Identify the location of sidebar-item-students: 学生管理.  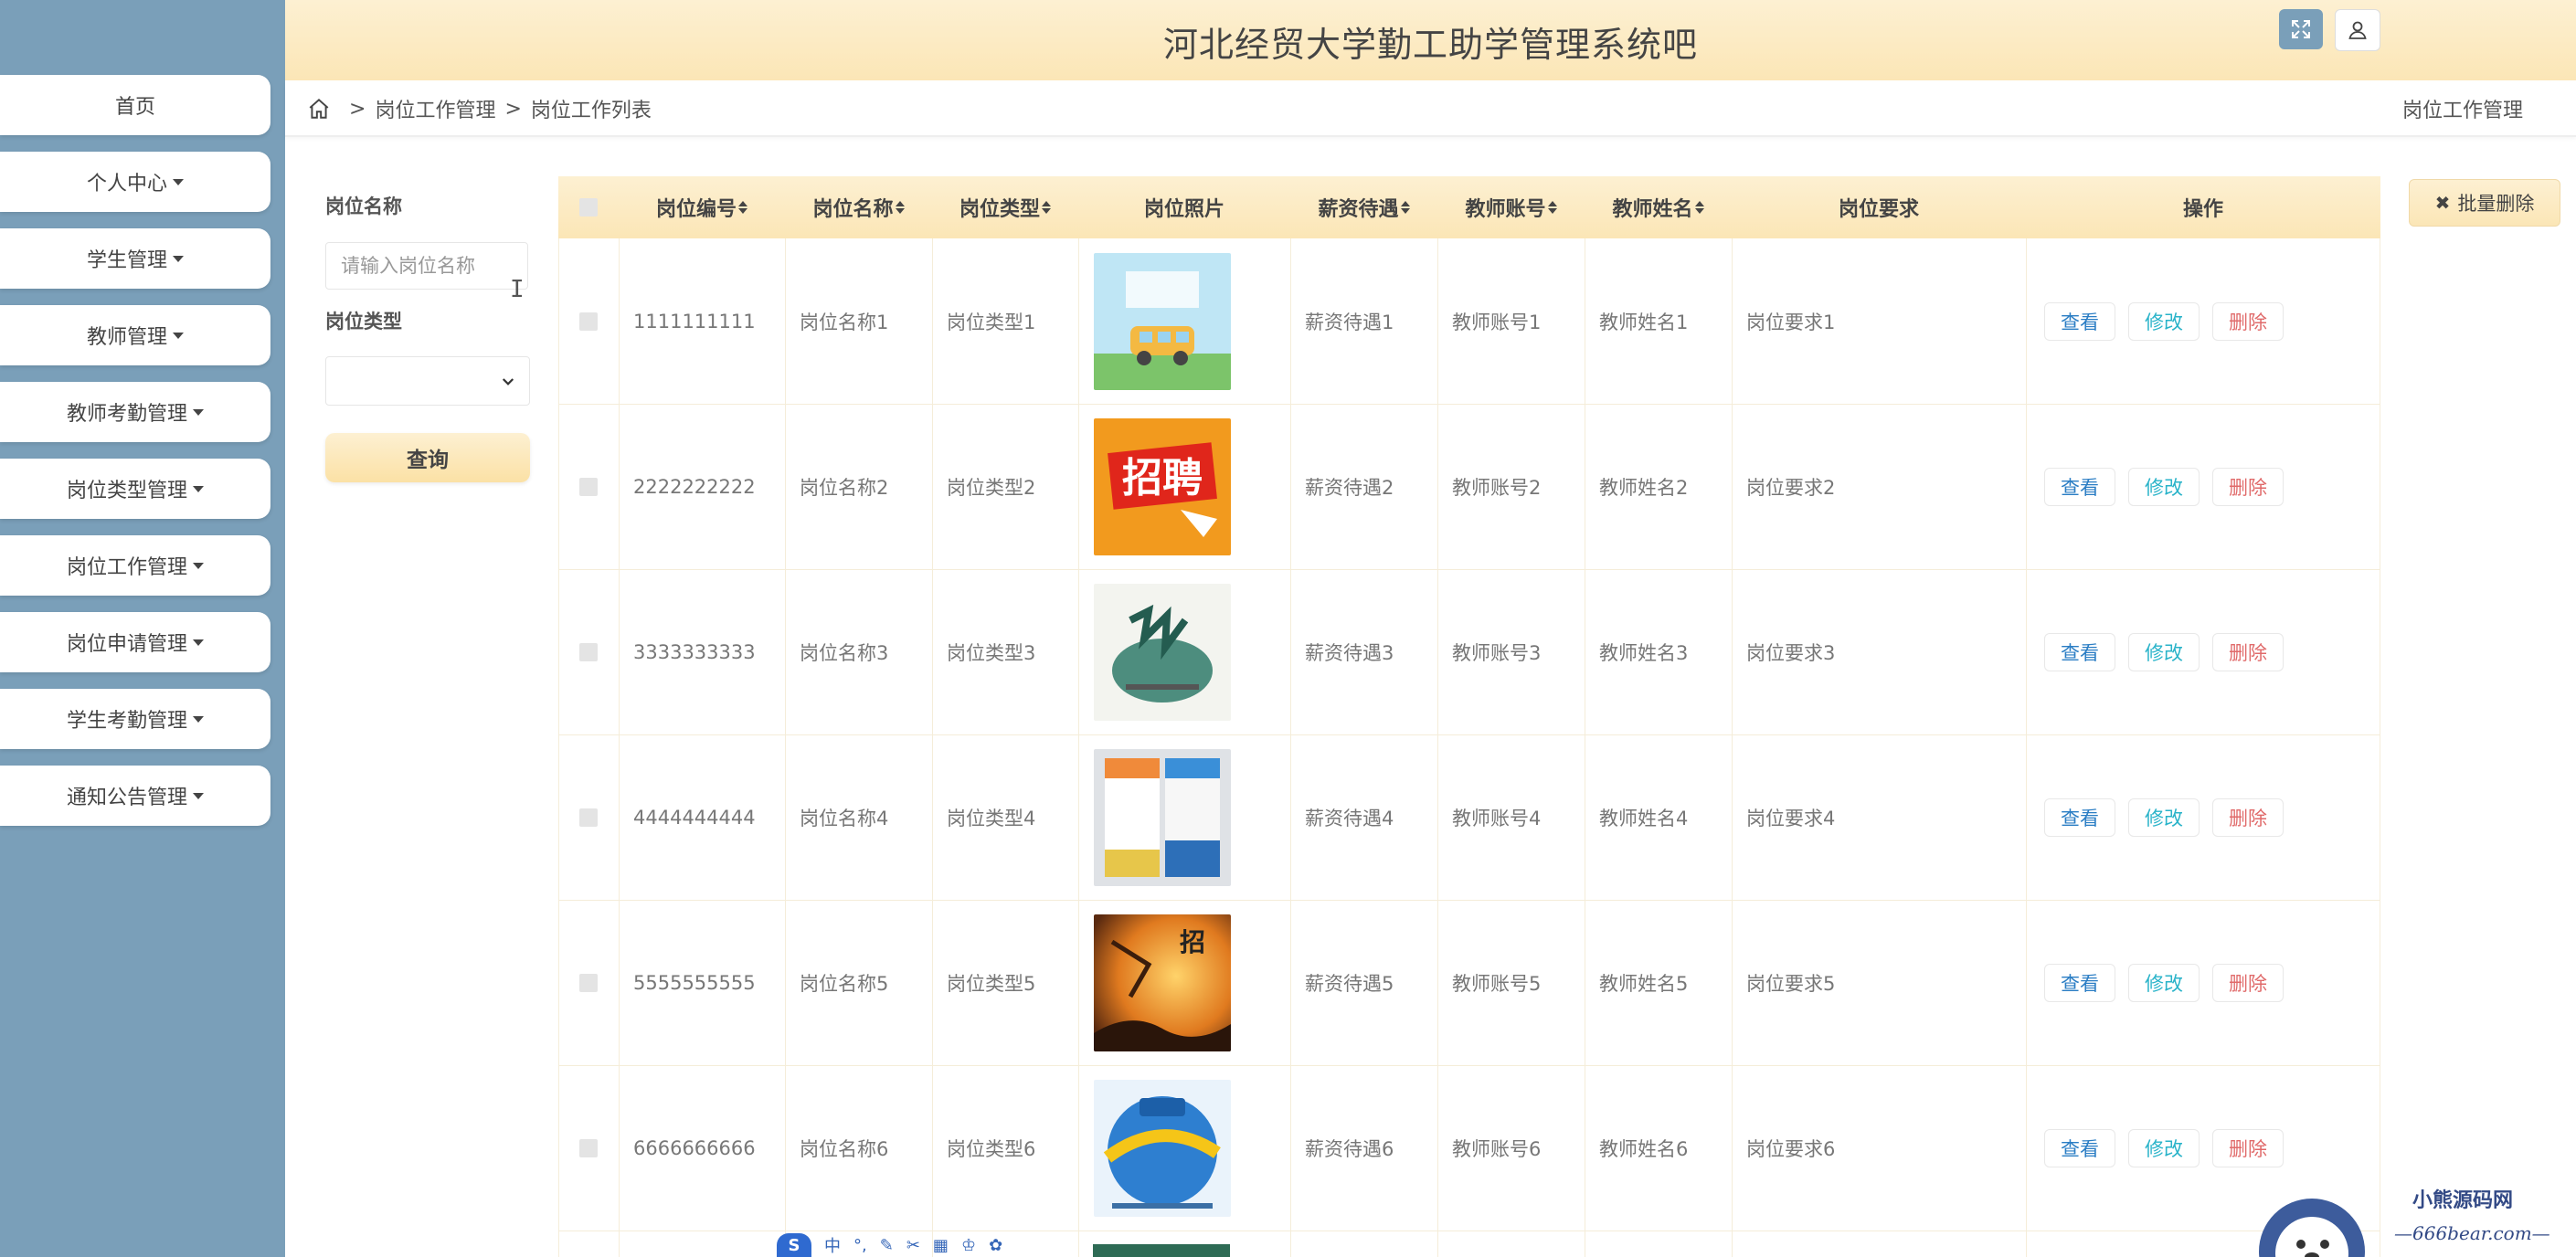
(135, 258).